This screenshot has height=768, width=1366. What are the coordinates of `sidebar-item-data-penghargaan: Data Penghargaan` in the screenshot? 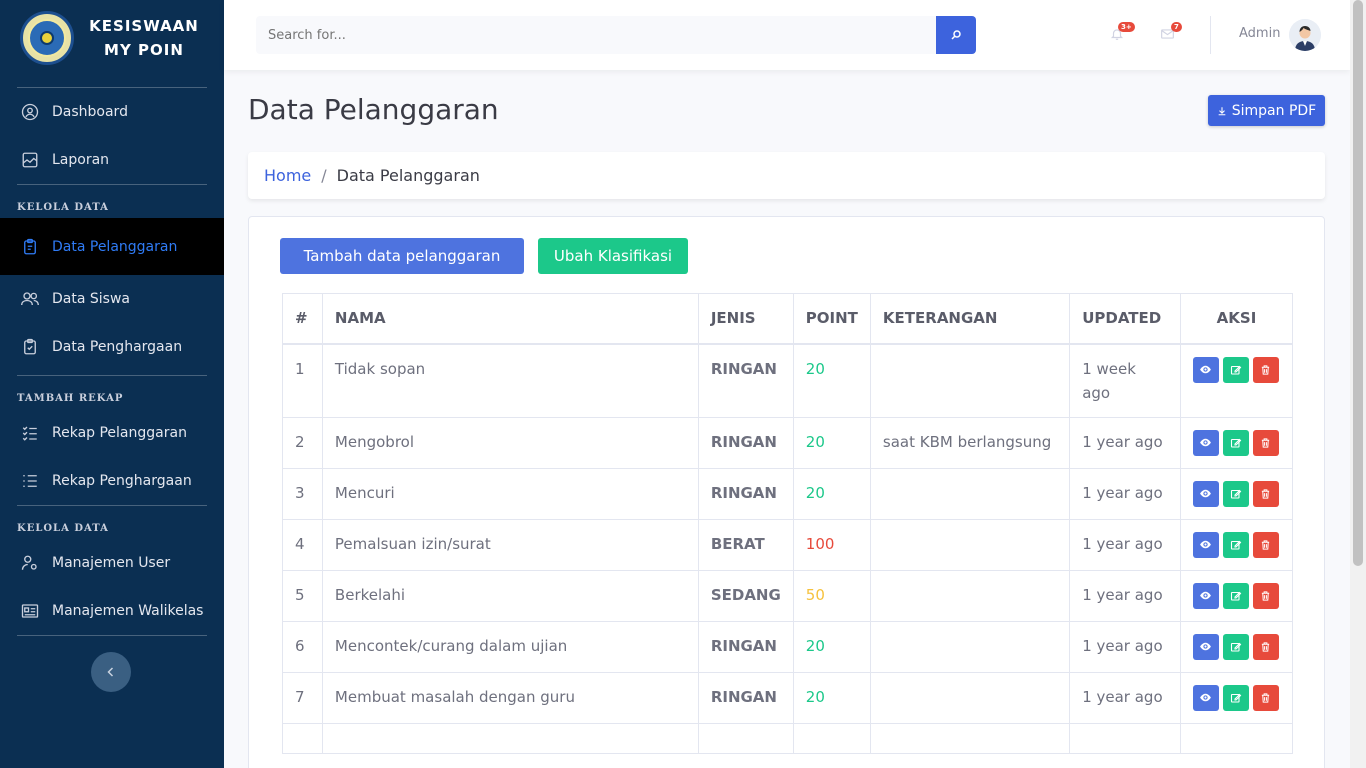 It's located at (112, 347).